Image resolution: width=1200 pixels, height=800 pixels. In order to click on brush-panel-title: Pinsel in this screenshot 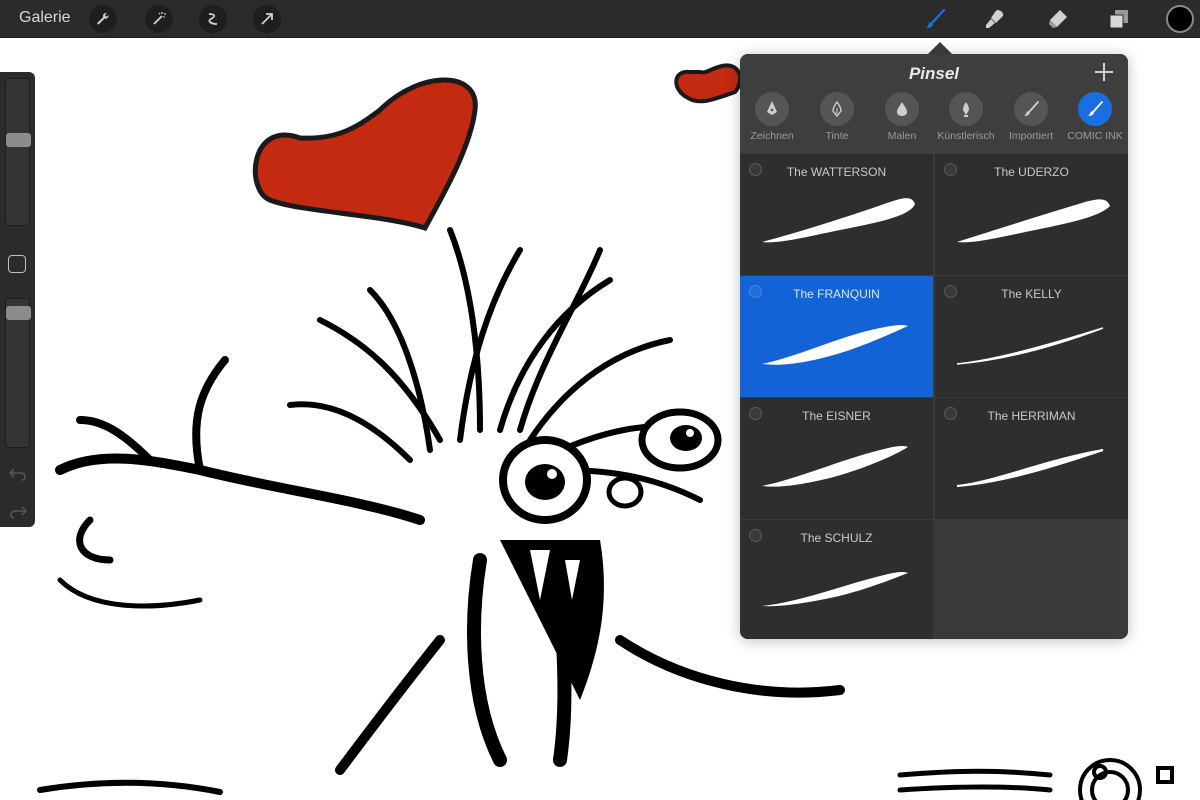, I will do `click(934, 73)`.